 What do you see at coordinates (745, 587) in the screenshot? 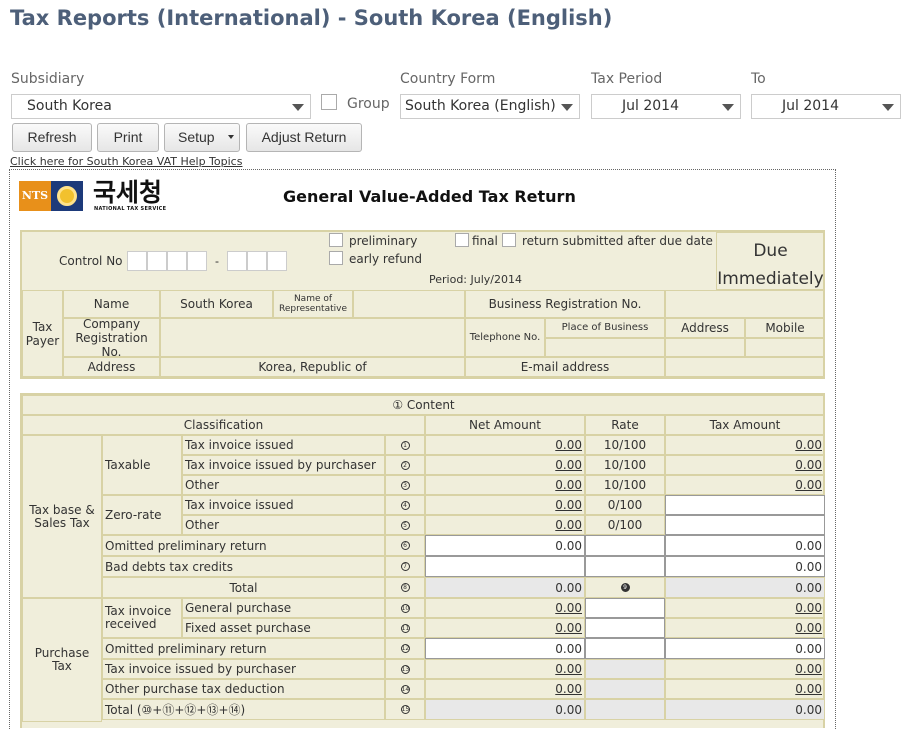
I see `tax-amount-total: 0.00` at bounding box center [745, 587].